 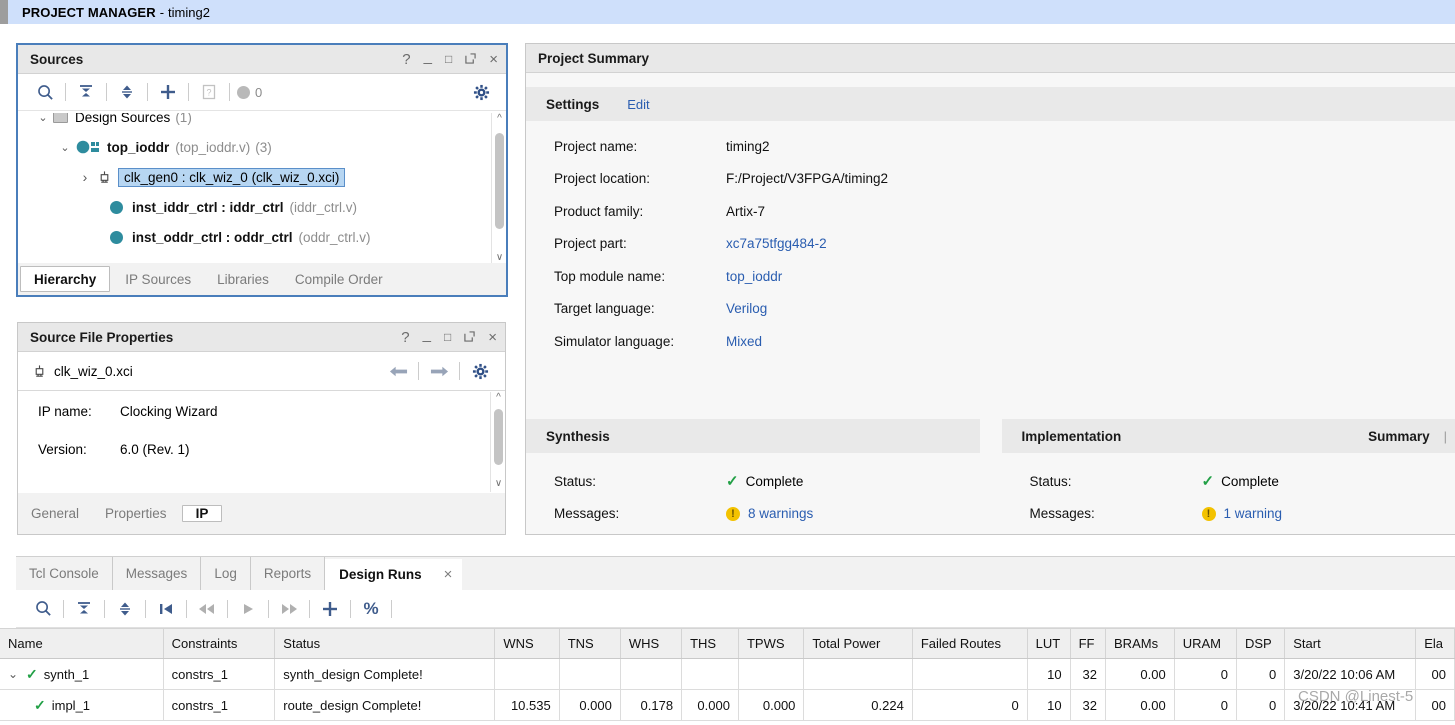 I want to click on settings-edit-link: Edit, so click(x=638, y=104).